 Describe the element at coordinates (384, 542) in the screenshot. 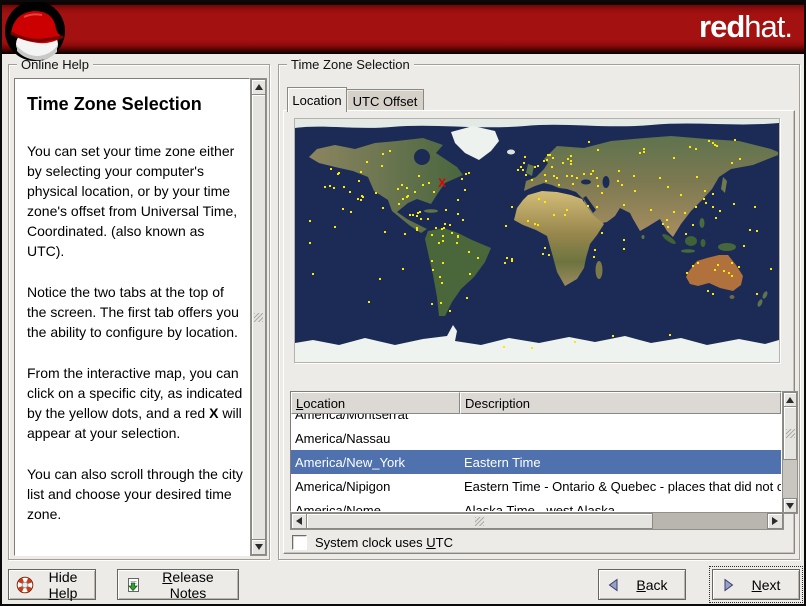

I see `utc-checkbox-label: System clock uses UTC` at that location.